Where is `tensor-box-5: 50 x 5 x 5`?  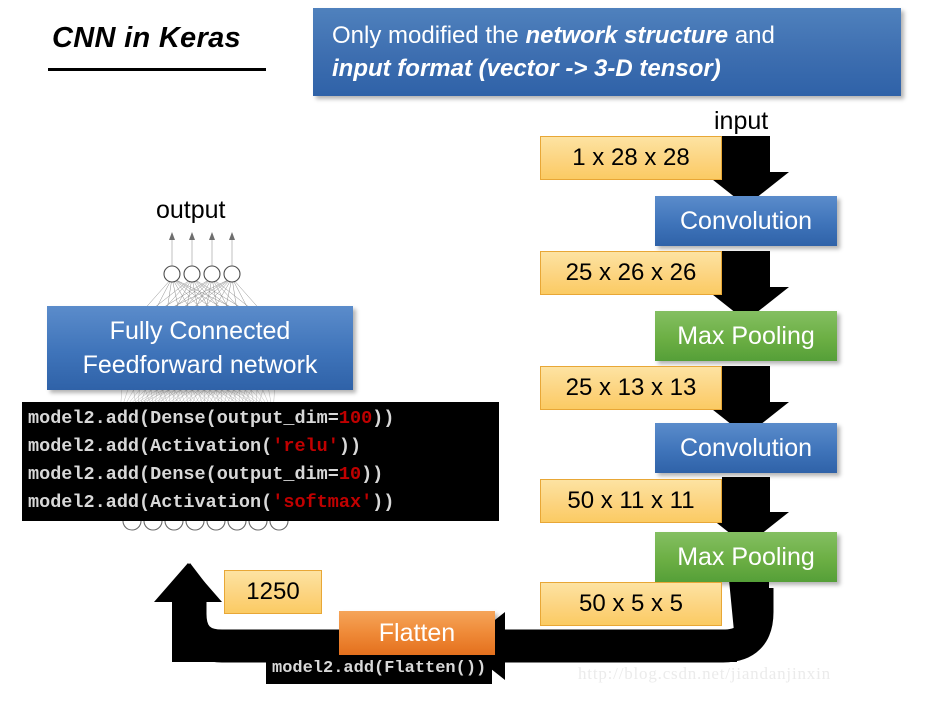 tensor-box-5: 50 x 5 x 5 is located at coordinates (631, 604).